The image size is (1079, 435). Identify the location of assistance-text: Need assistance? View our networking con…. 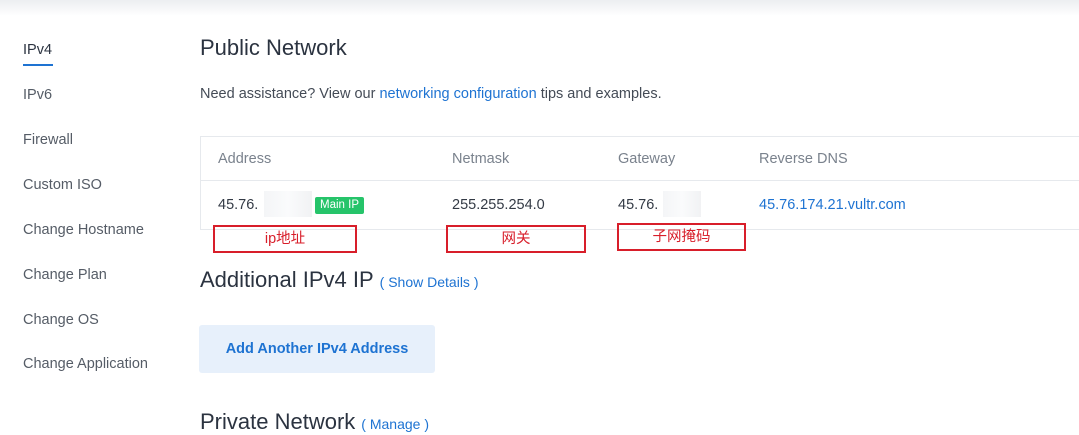
(431, 94).